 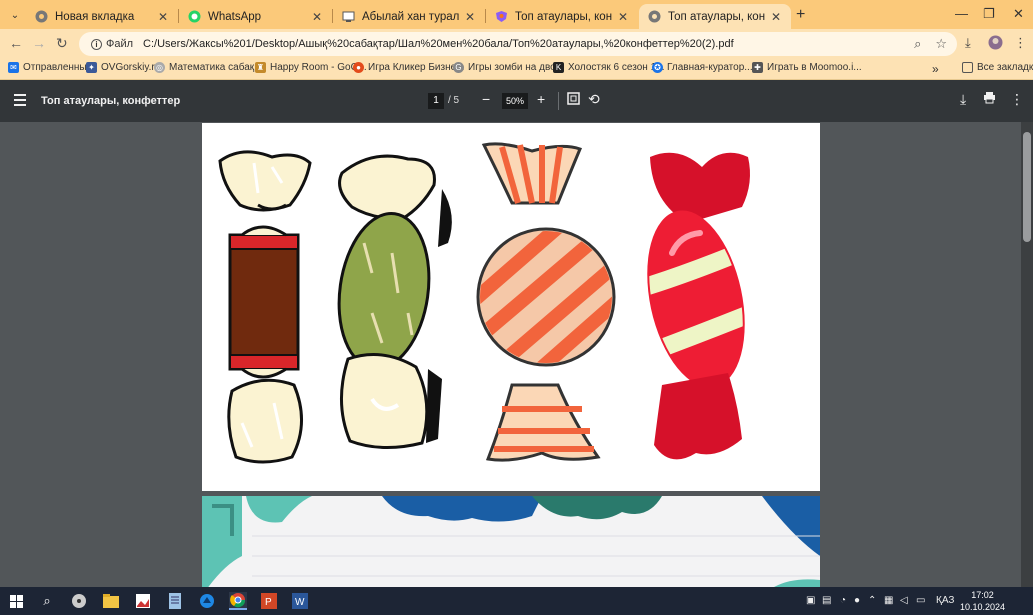 I want to click on reload-button: ↻, so click(x=62, y=43).